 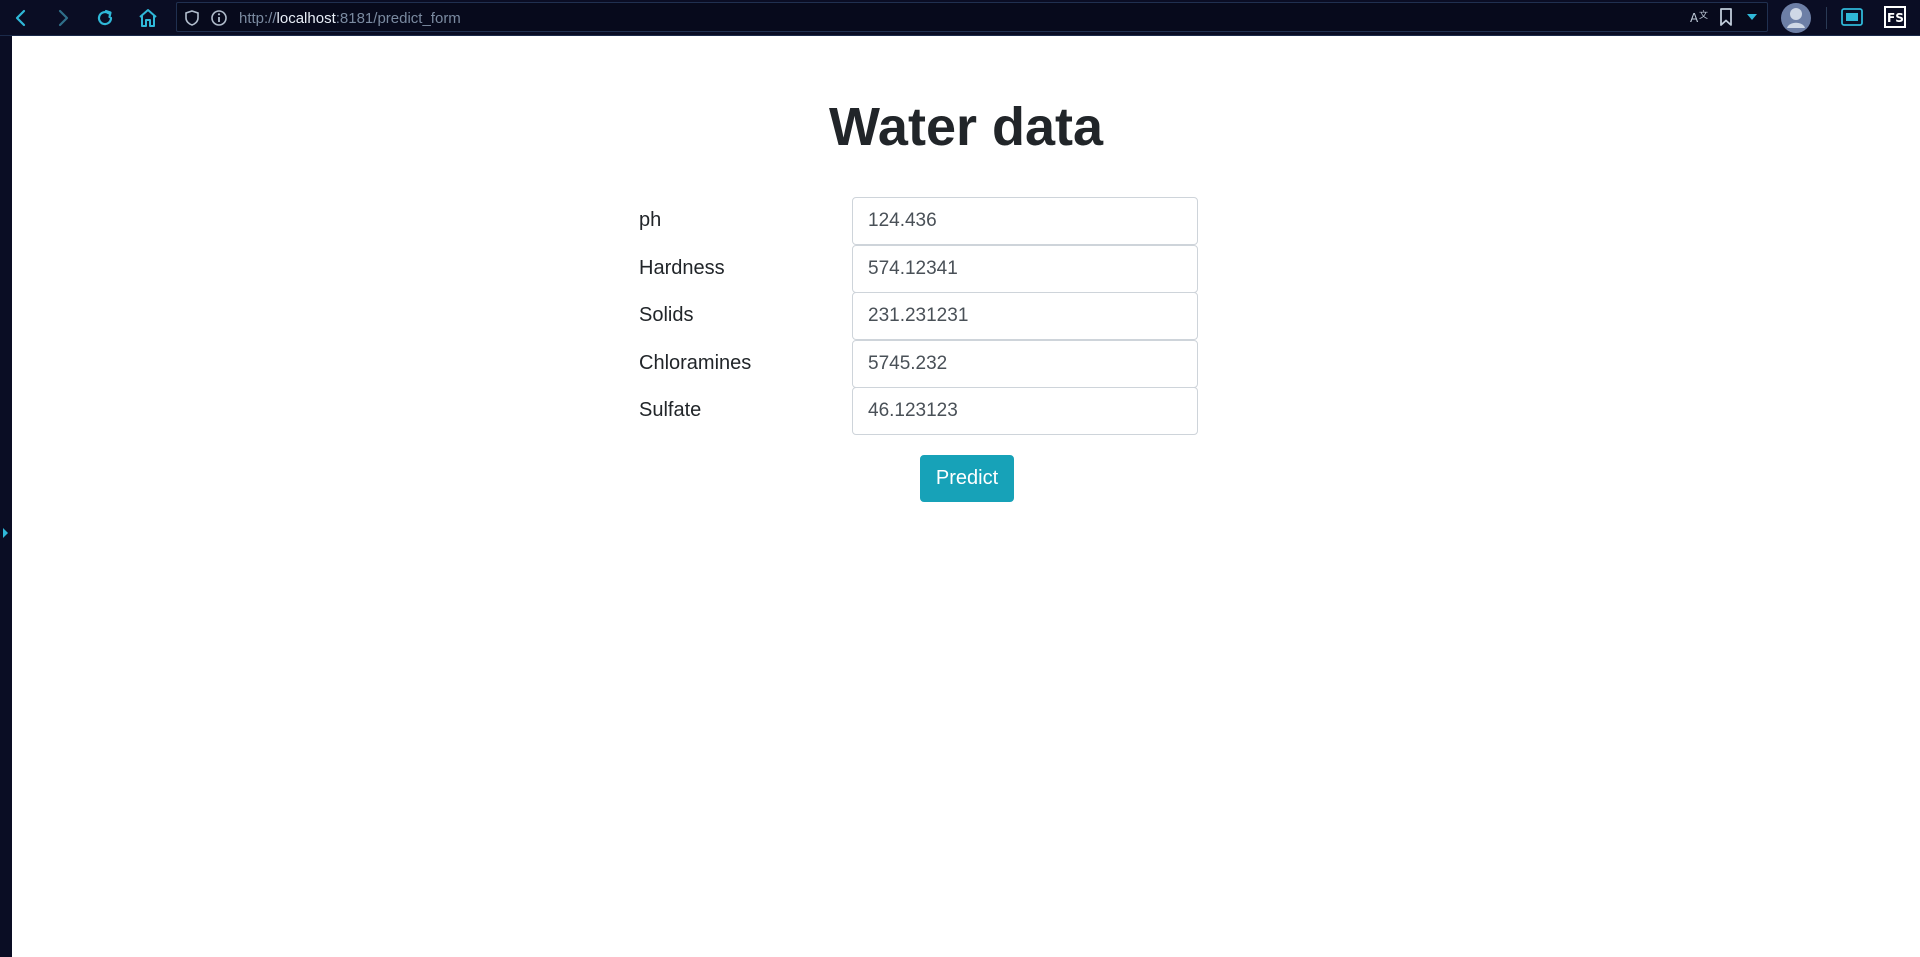 What do you see at coordinates (1025, 316) in the screenshot?
I see `solids-input` at bounding box center [1025, 316].